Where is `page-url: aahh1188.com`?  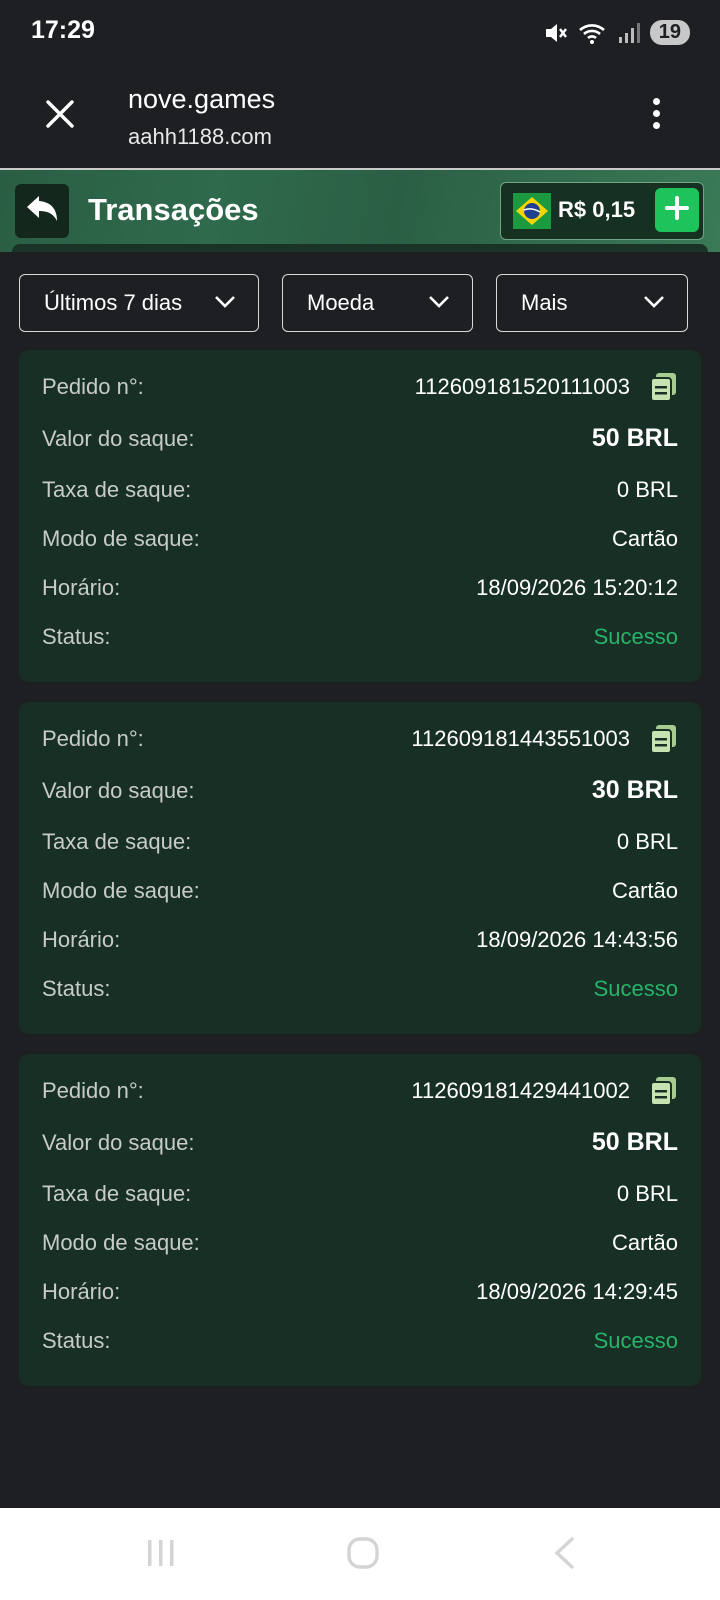 page-url: aahh1188.com is located at coordinates (200, 136).